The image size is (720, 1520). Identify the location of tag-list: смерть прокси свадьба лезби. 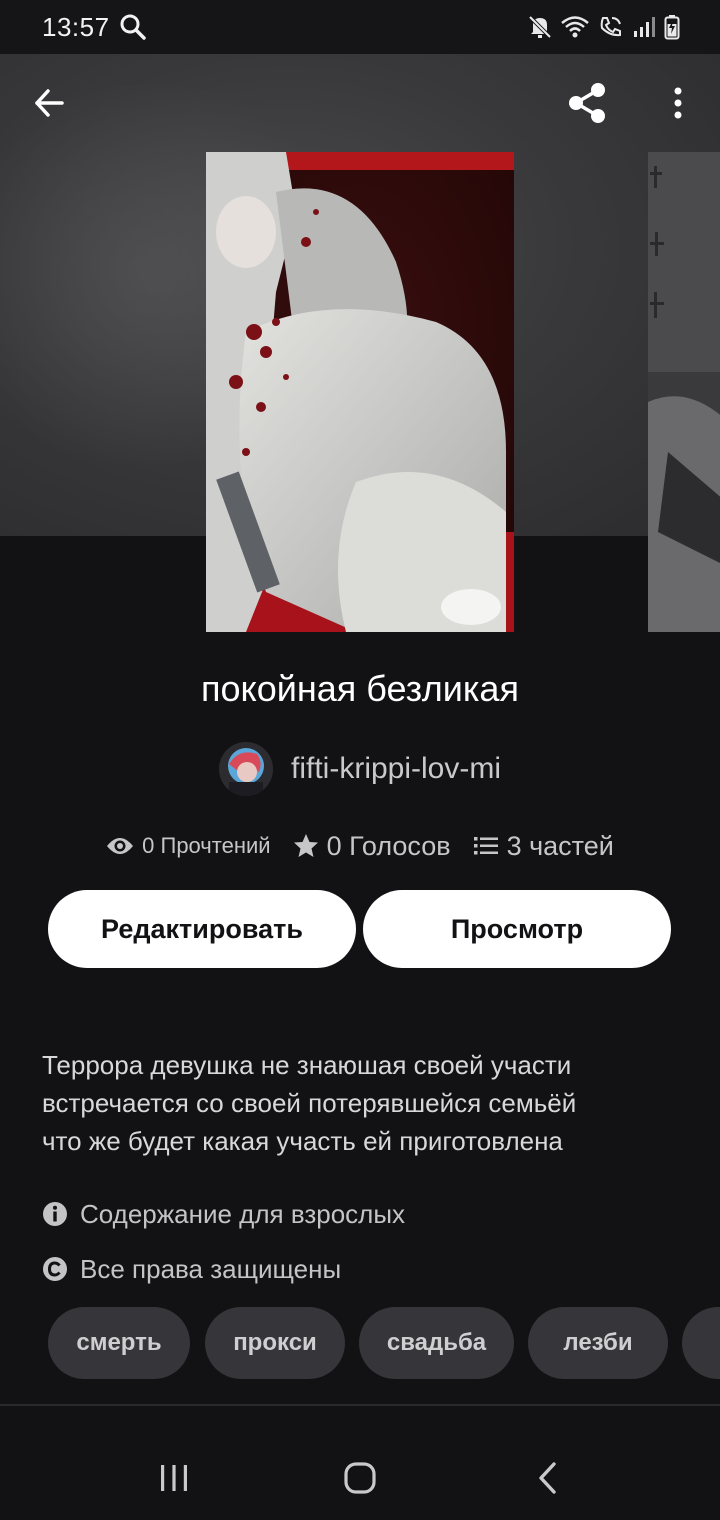
(384, 1343).